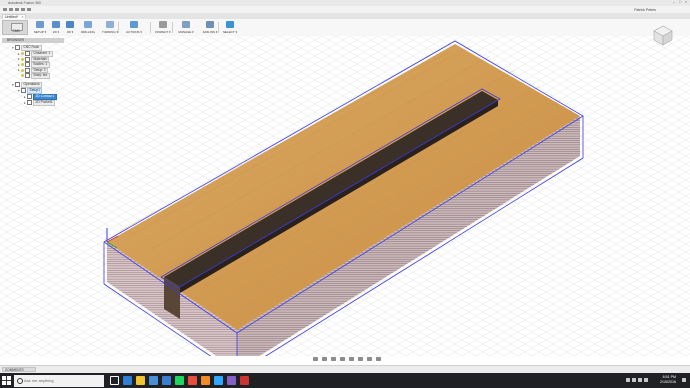  Describe the element at coordinates (210, 24) in the screenshot. I see `add-ins-icon` at that location.